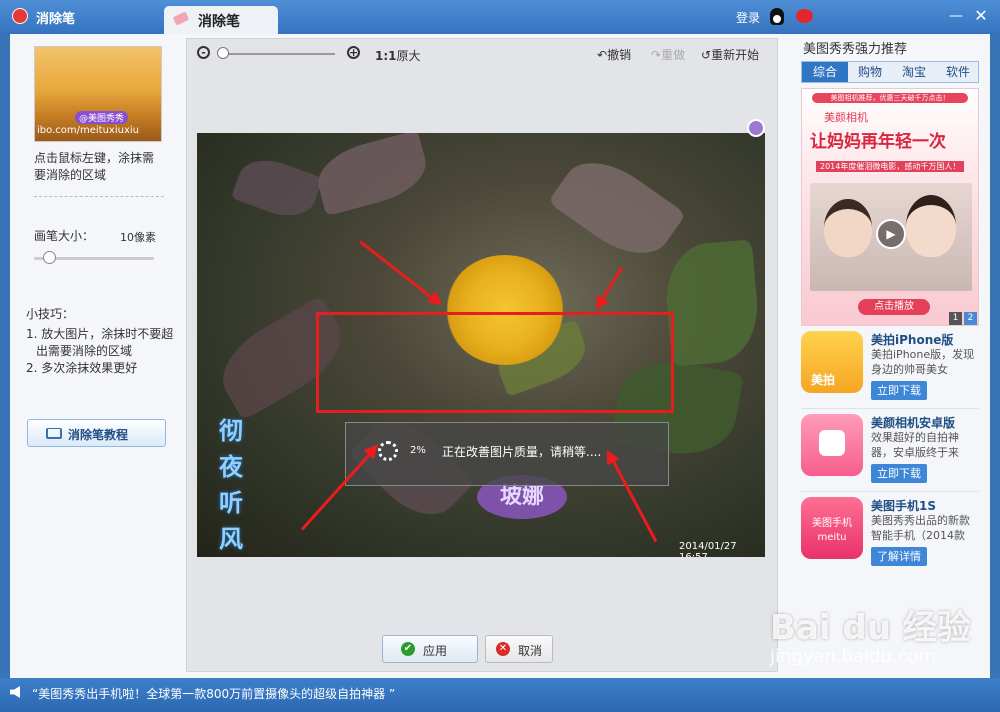 This screenshot has height=712, width=1000. What do you see at coordinates (656, 55) in the screenshot?
I see `redo-icon: ↷` at bounding box center [656, 55].